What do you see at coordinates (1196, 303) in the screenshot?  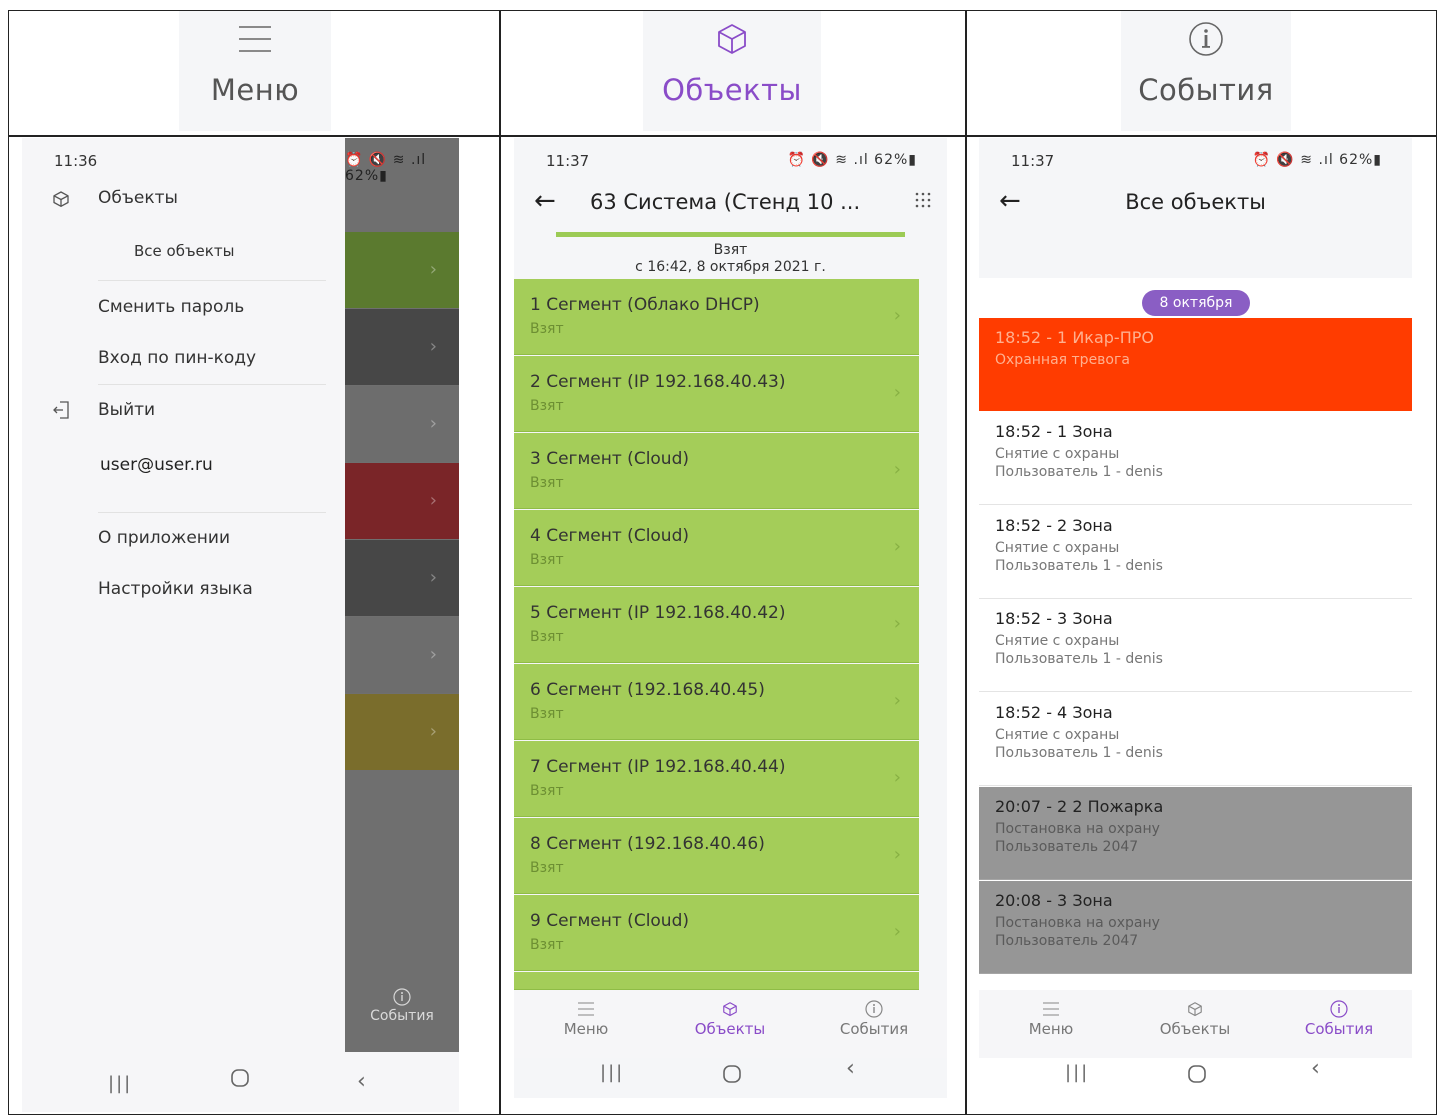 I see `date-badge: 8 октября` at bounding box center [1196, 303].